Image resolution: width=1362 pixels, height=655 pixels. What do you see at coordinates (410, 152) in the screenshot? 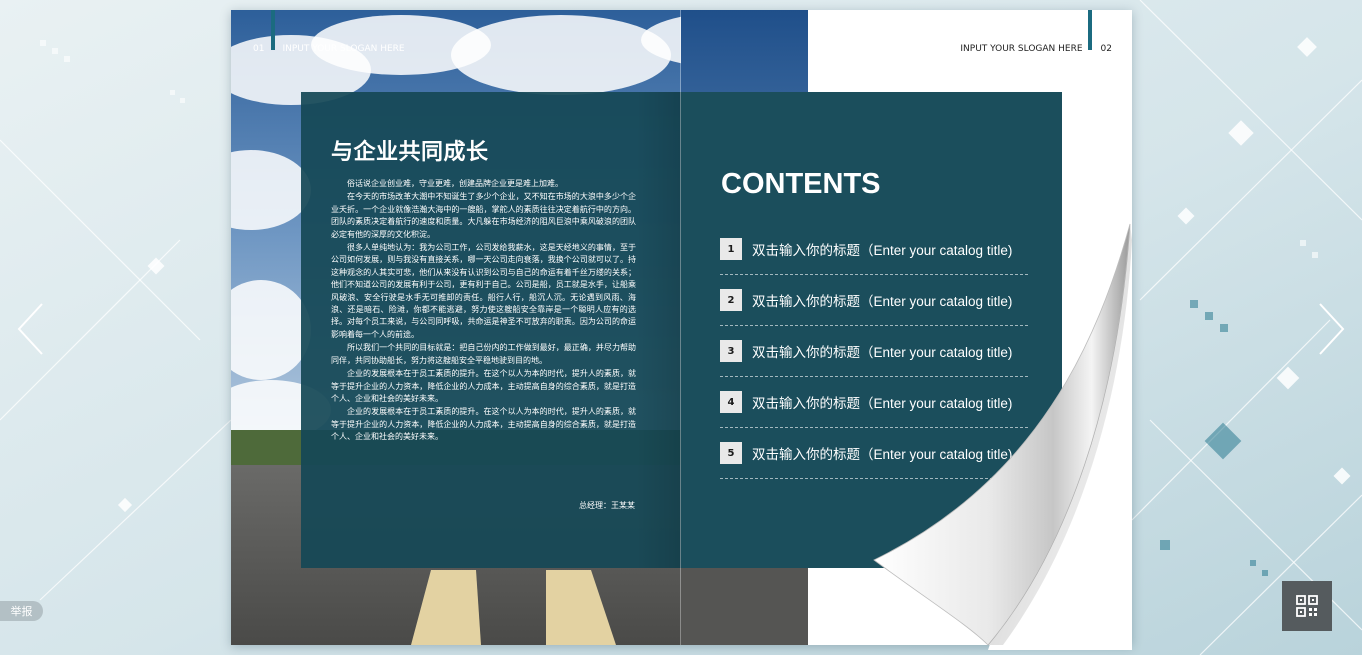
I see `article-title: 与企业共同成长` at bounding box center [410, 152].